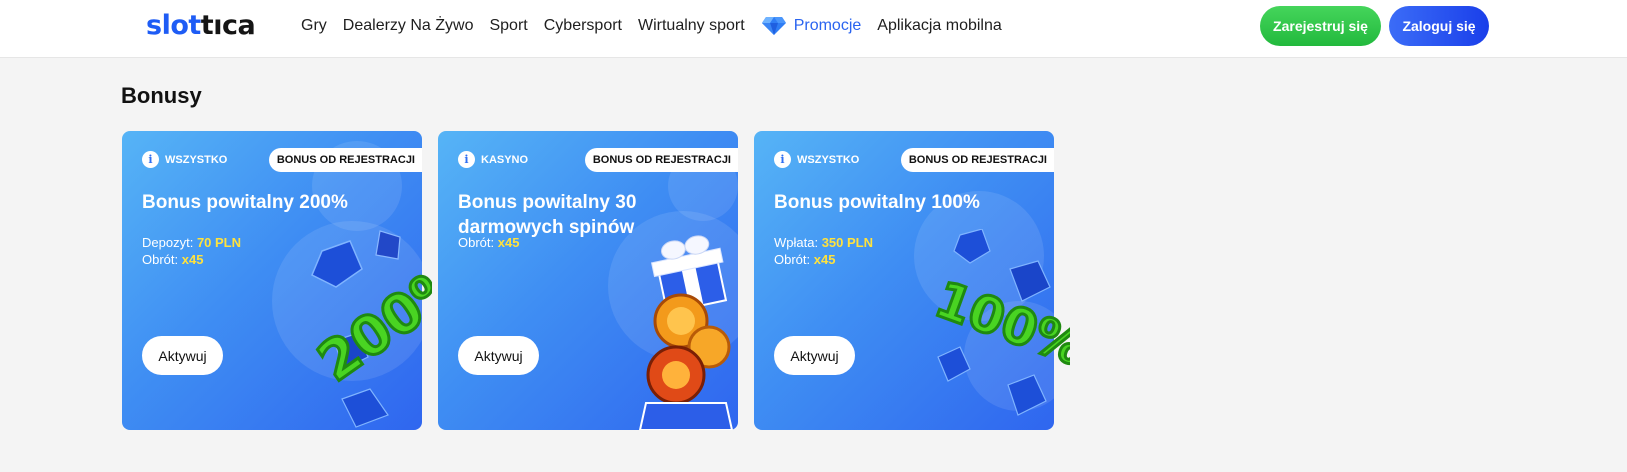 The height and width of the screenshot is (472, 1627). I want to click on page-title: Bonusy, so click(161, 95).